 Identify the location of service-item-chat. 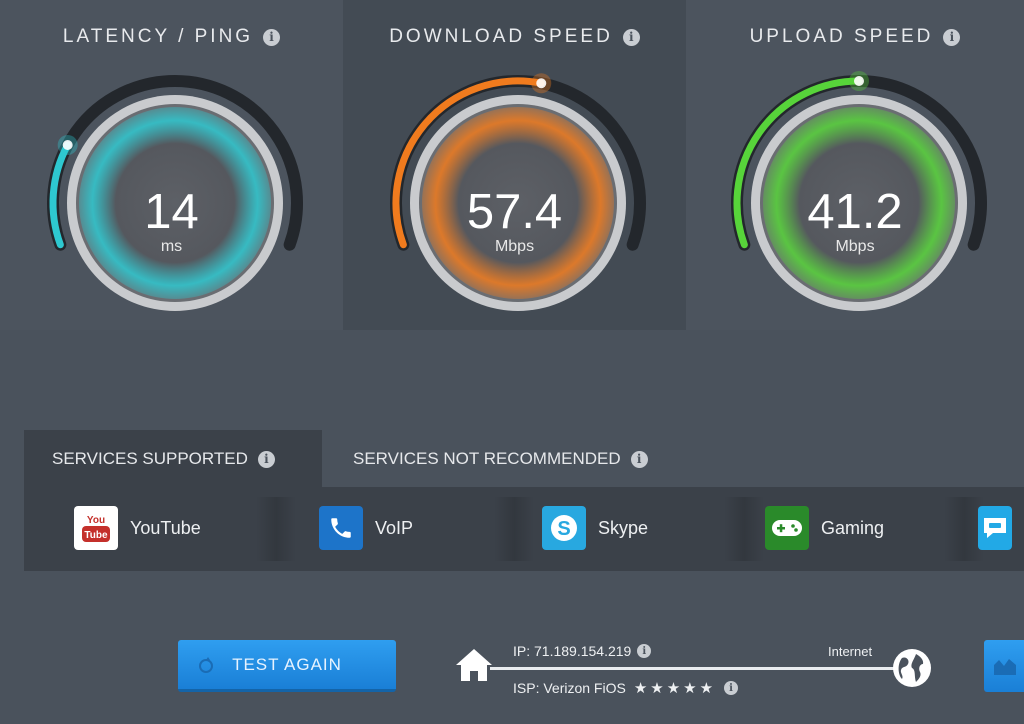
(994, 528).